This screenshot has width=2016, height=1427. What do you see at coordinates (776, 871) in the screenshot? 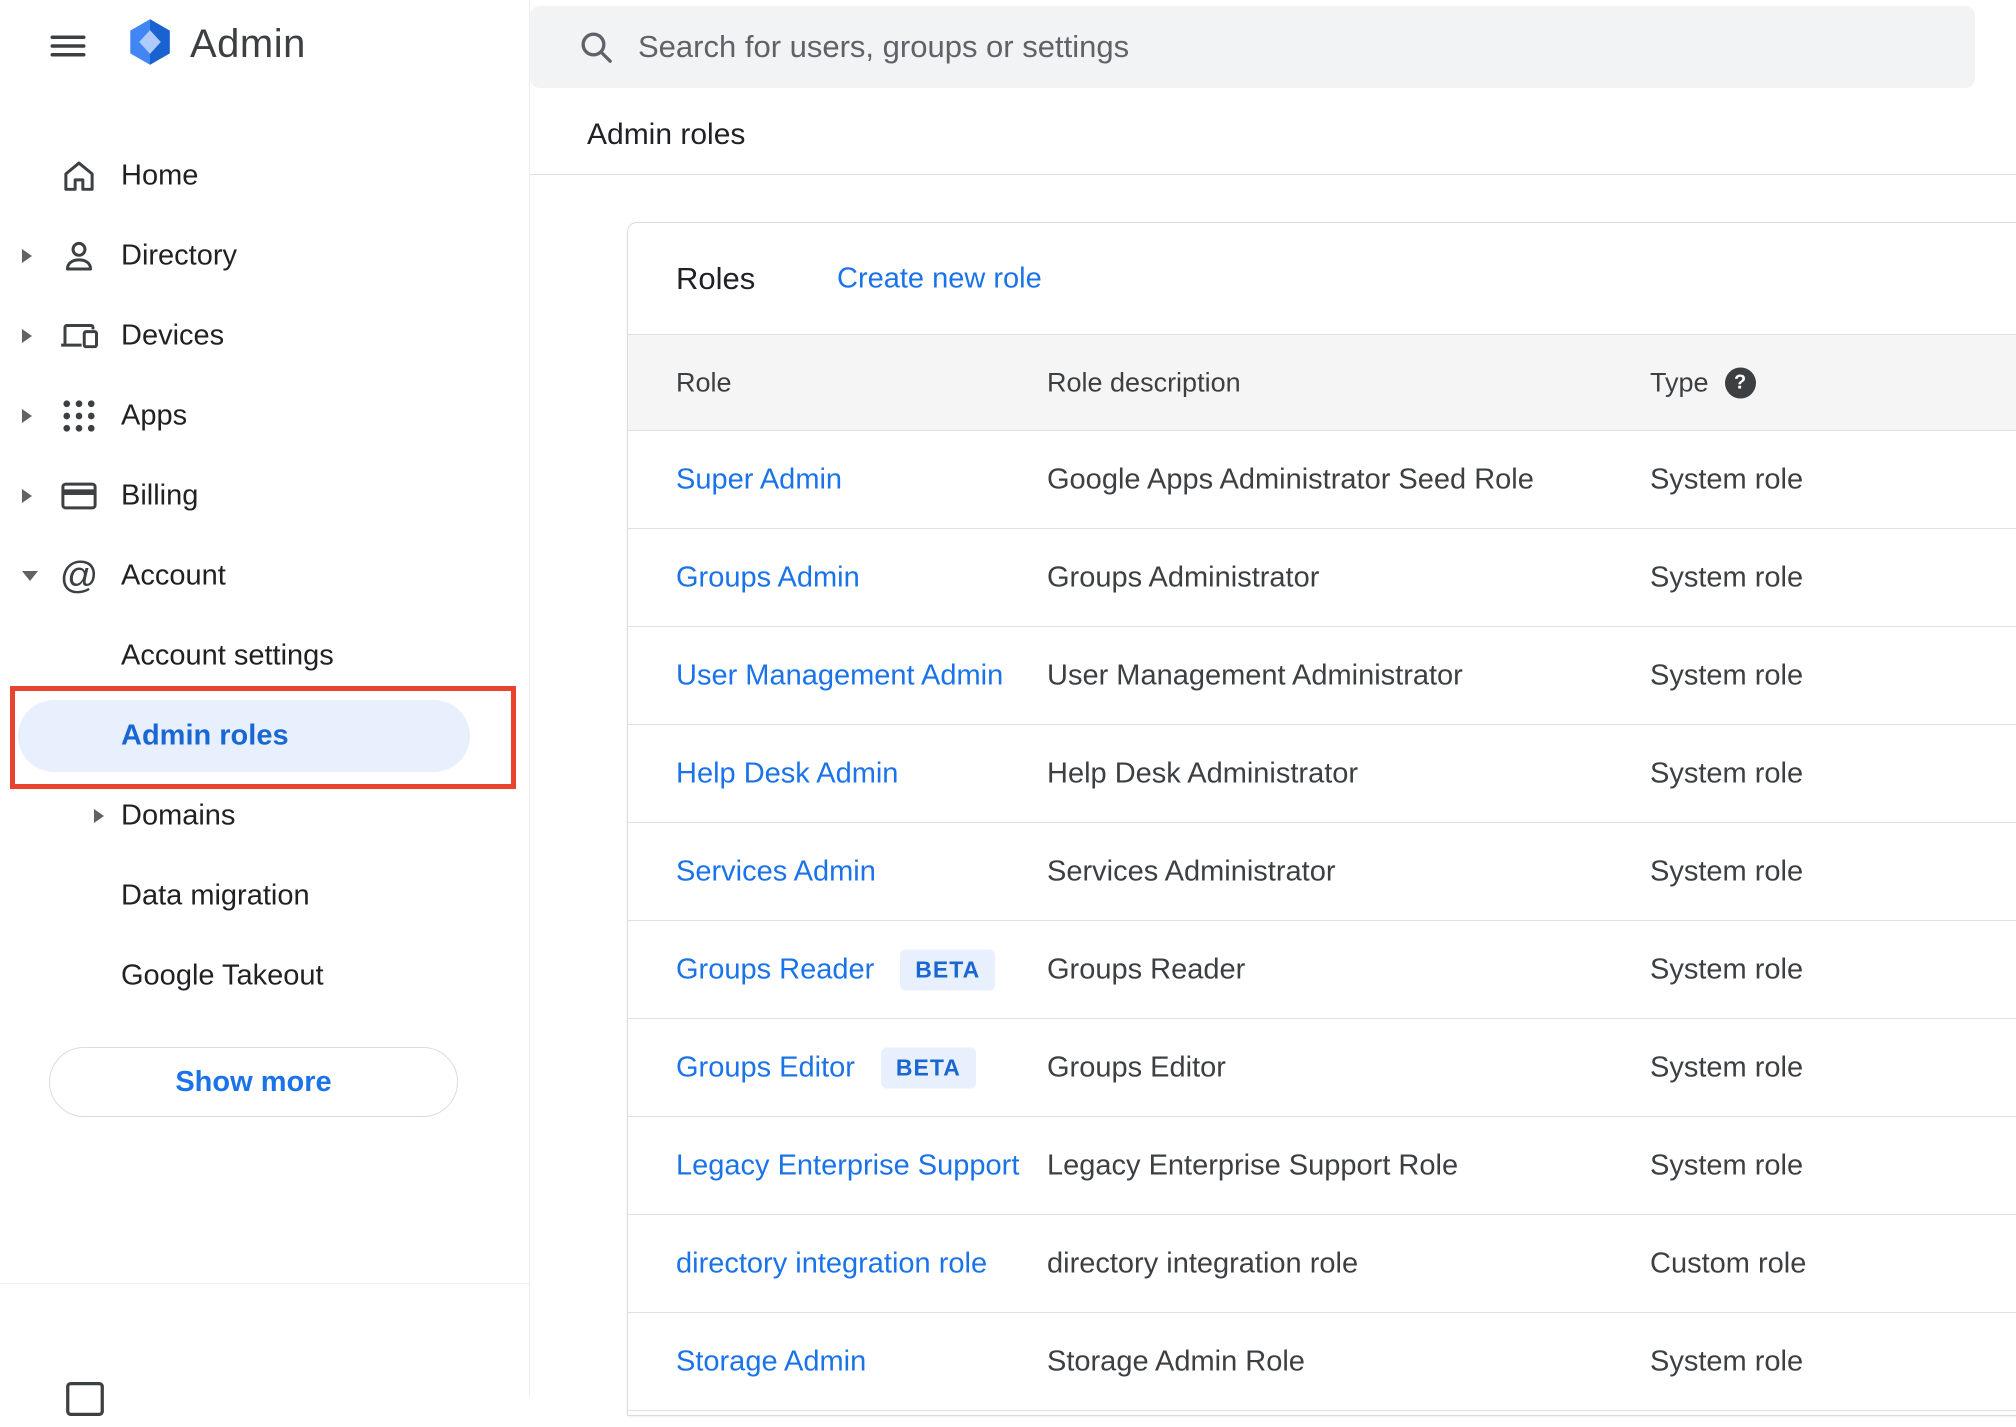
I see `role-link: Services Admin` at bounding box center [776, 871].